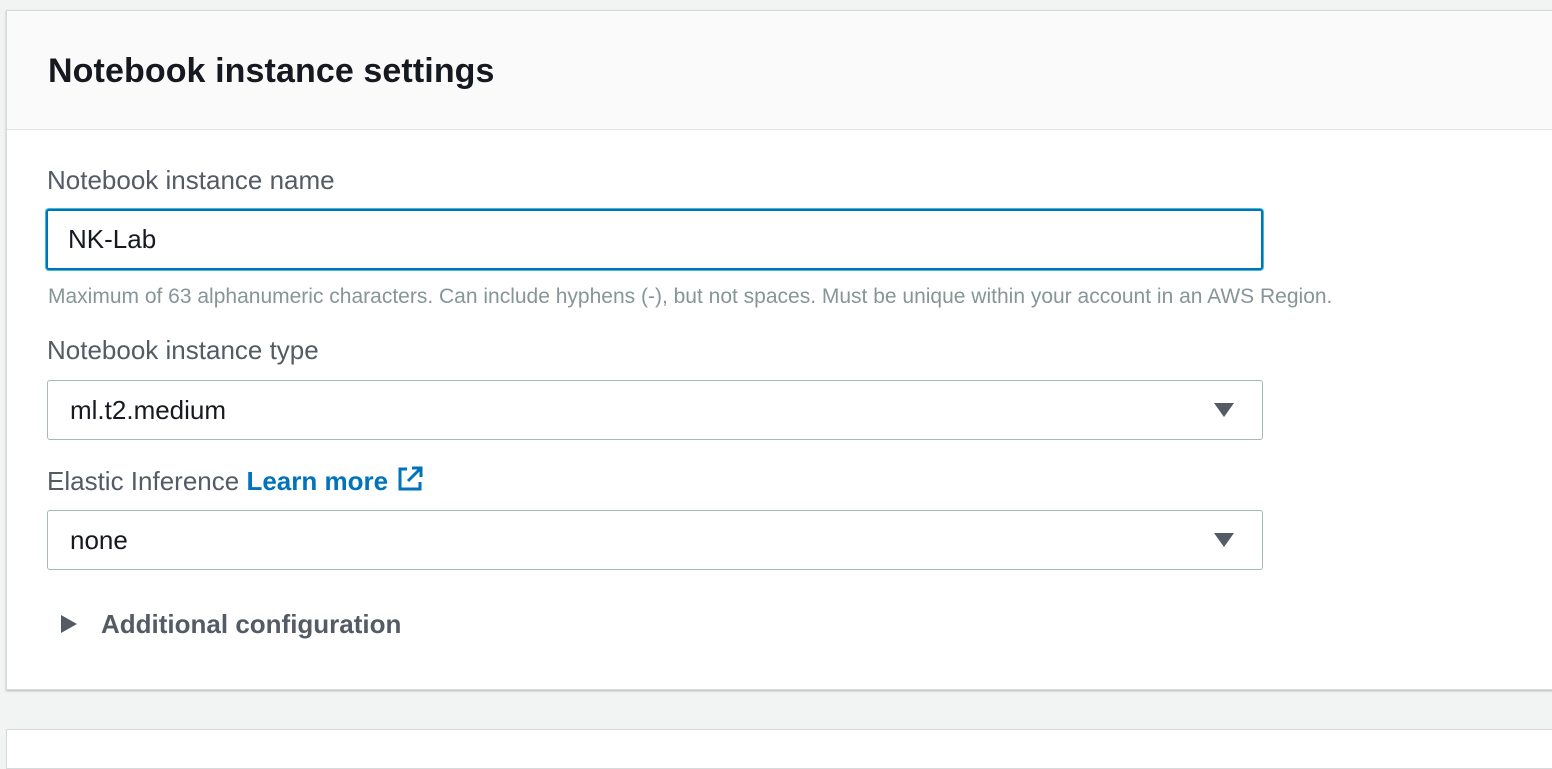 This screenshot has width=1552, height=769. Describe the element at coordinates (183, 350) in the screenshot. I see `instance-type-label: Notebook instance type` at that location.